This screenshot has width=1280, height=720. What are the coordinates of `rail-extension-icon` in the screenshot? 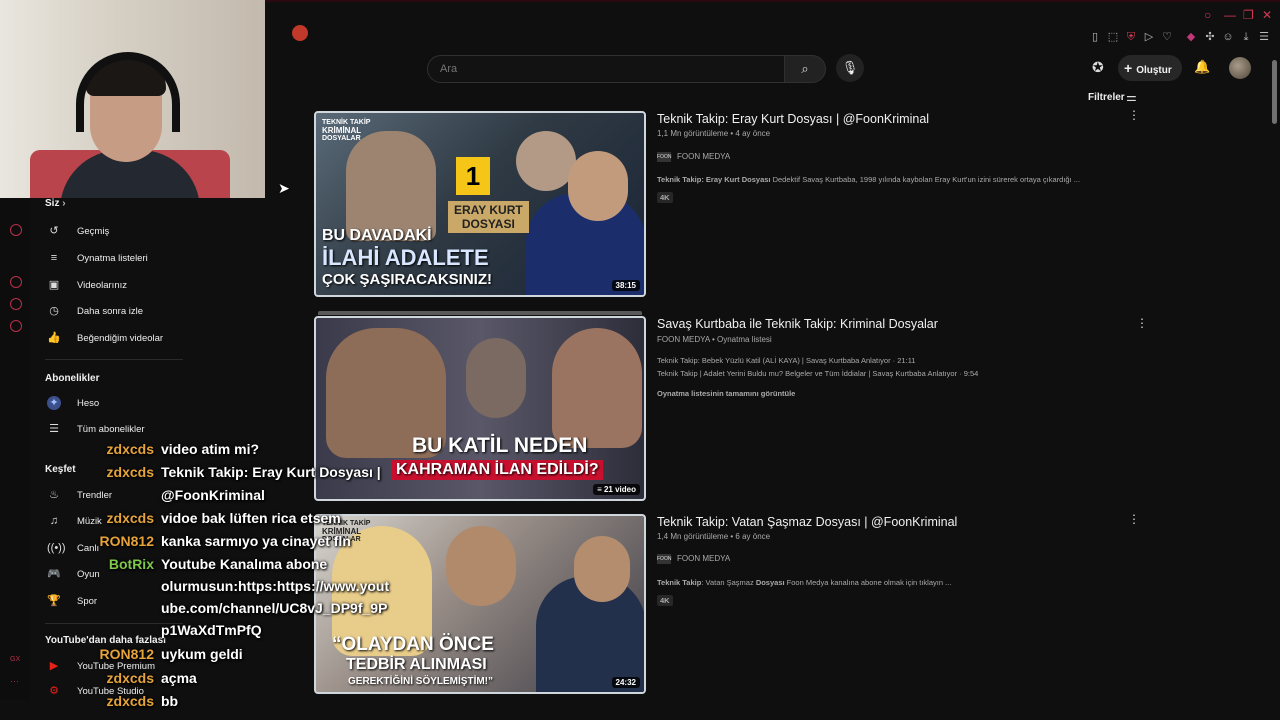 It's located at (16, 304).